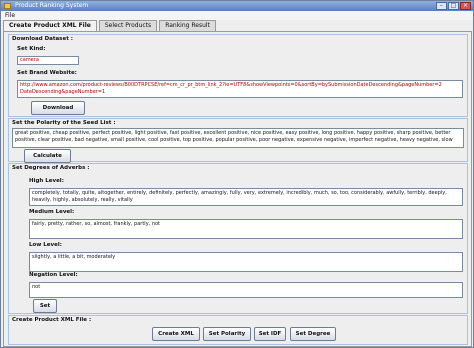 The height and width of the screenshot is (348, 474). Describe the element at coordinates (58, 108) in the screenshot. I see `download-button: Download` at that location.